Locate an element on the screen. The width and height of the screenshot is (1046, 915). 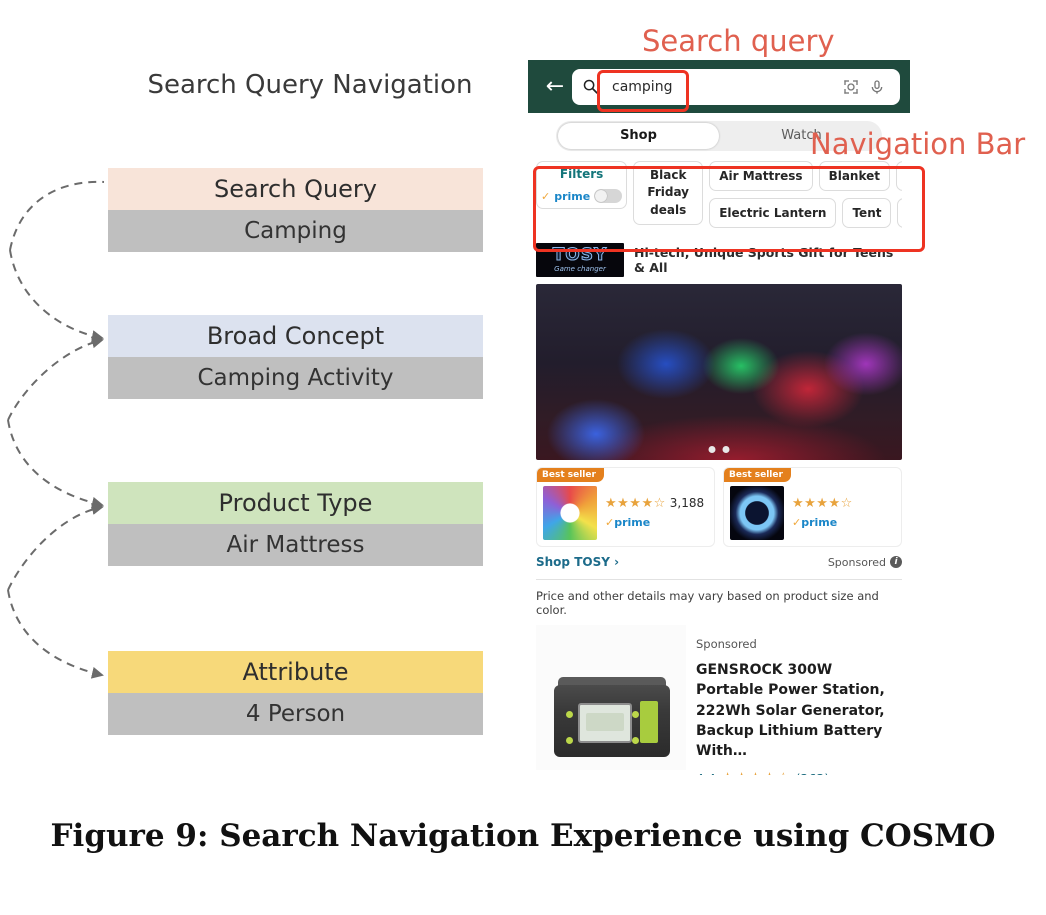
search-input: camping is located at coordinates (736, 86).